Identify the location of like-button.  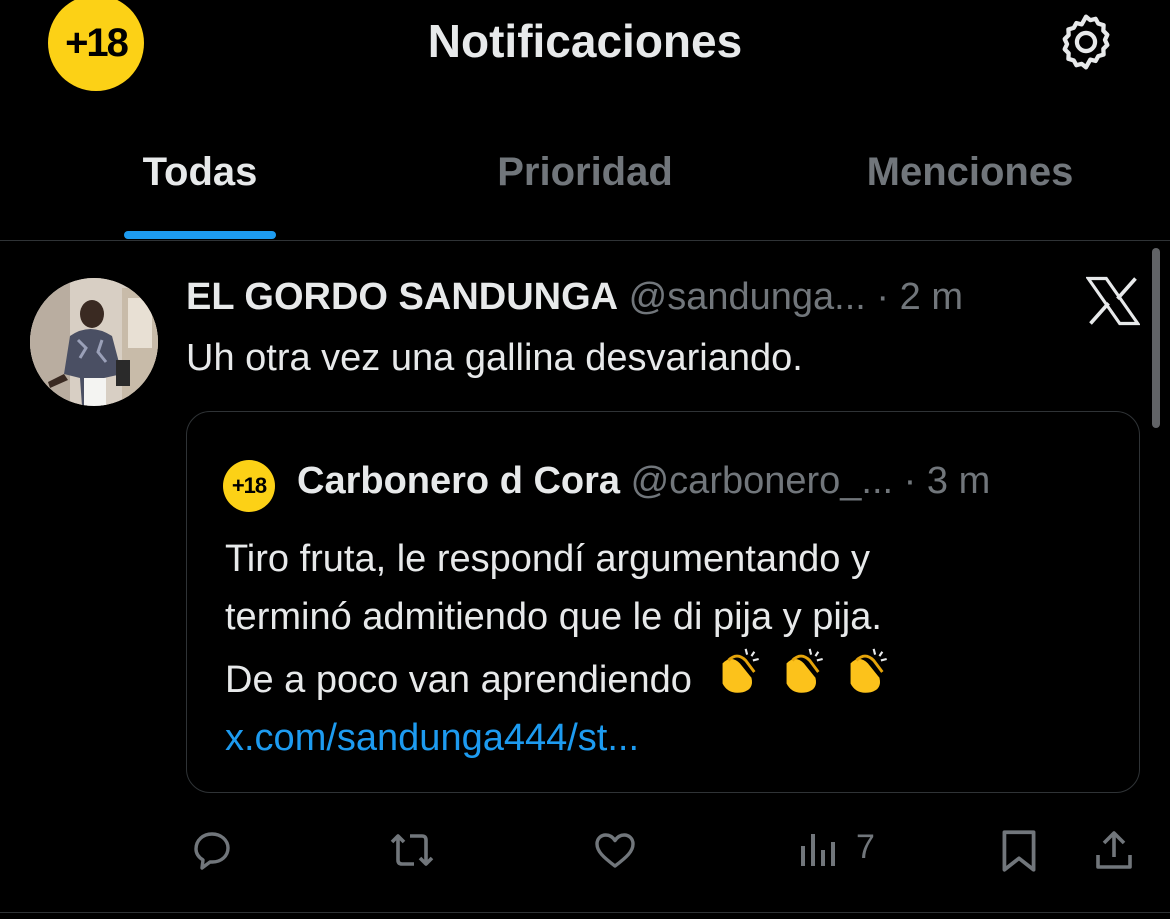
(615, 852).